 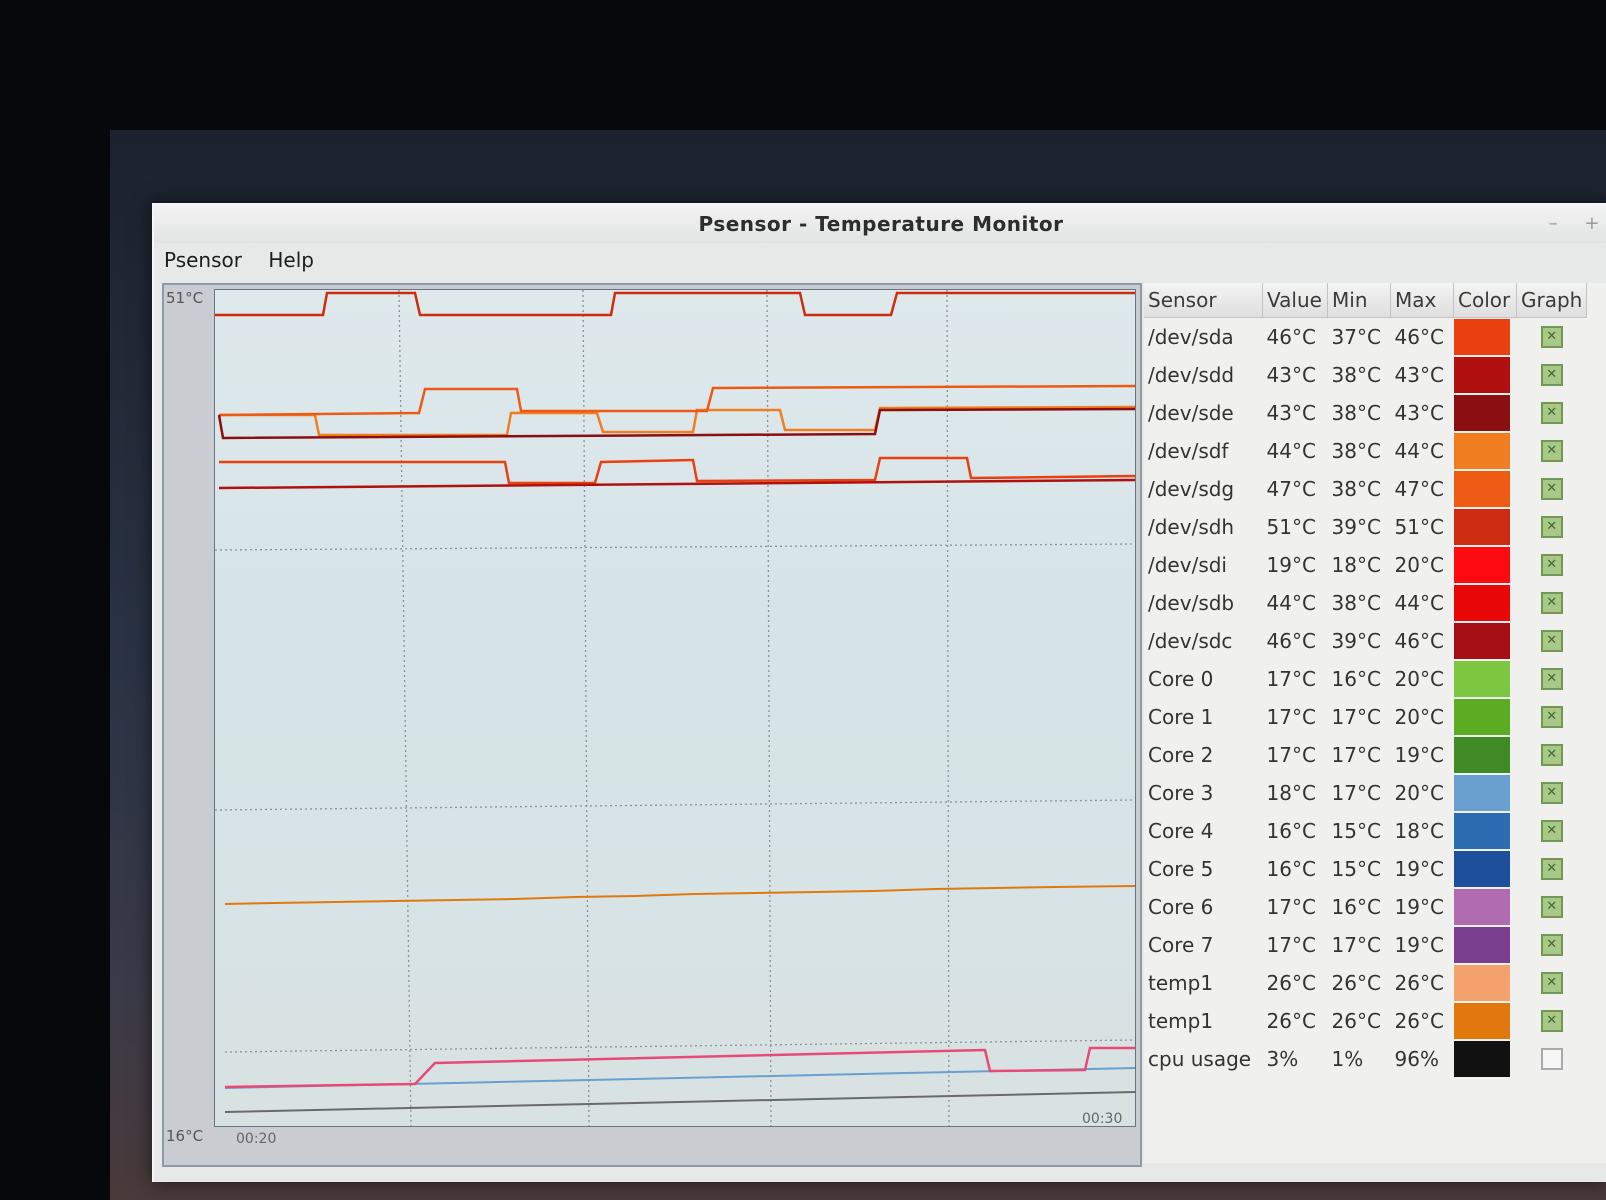 I want to click on graph-x-start-label: 00:20, so click(x=256, y=1139).